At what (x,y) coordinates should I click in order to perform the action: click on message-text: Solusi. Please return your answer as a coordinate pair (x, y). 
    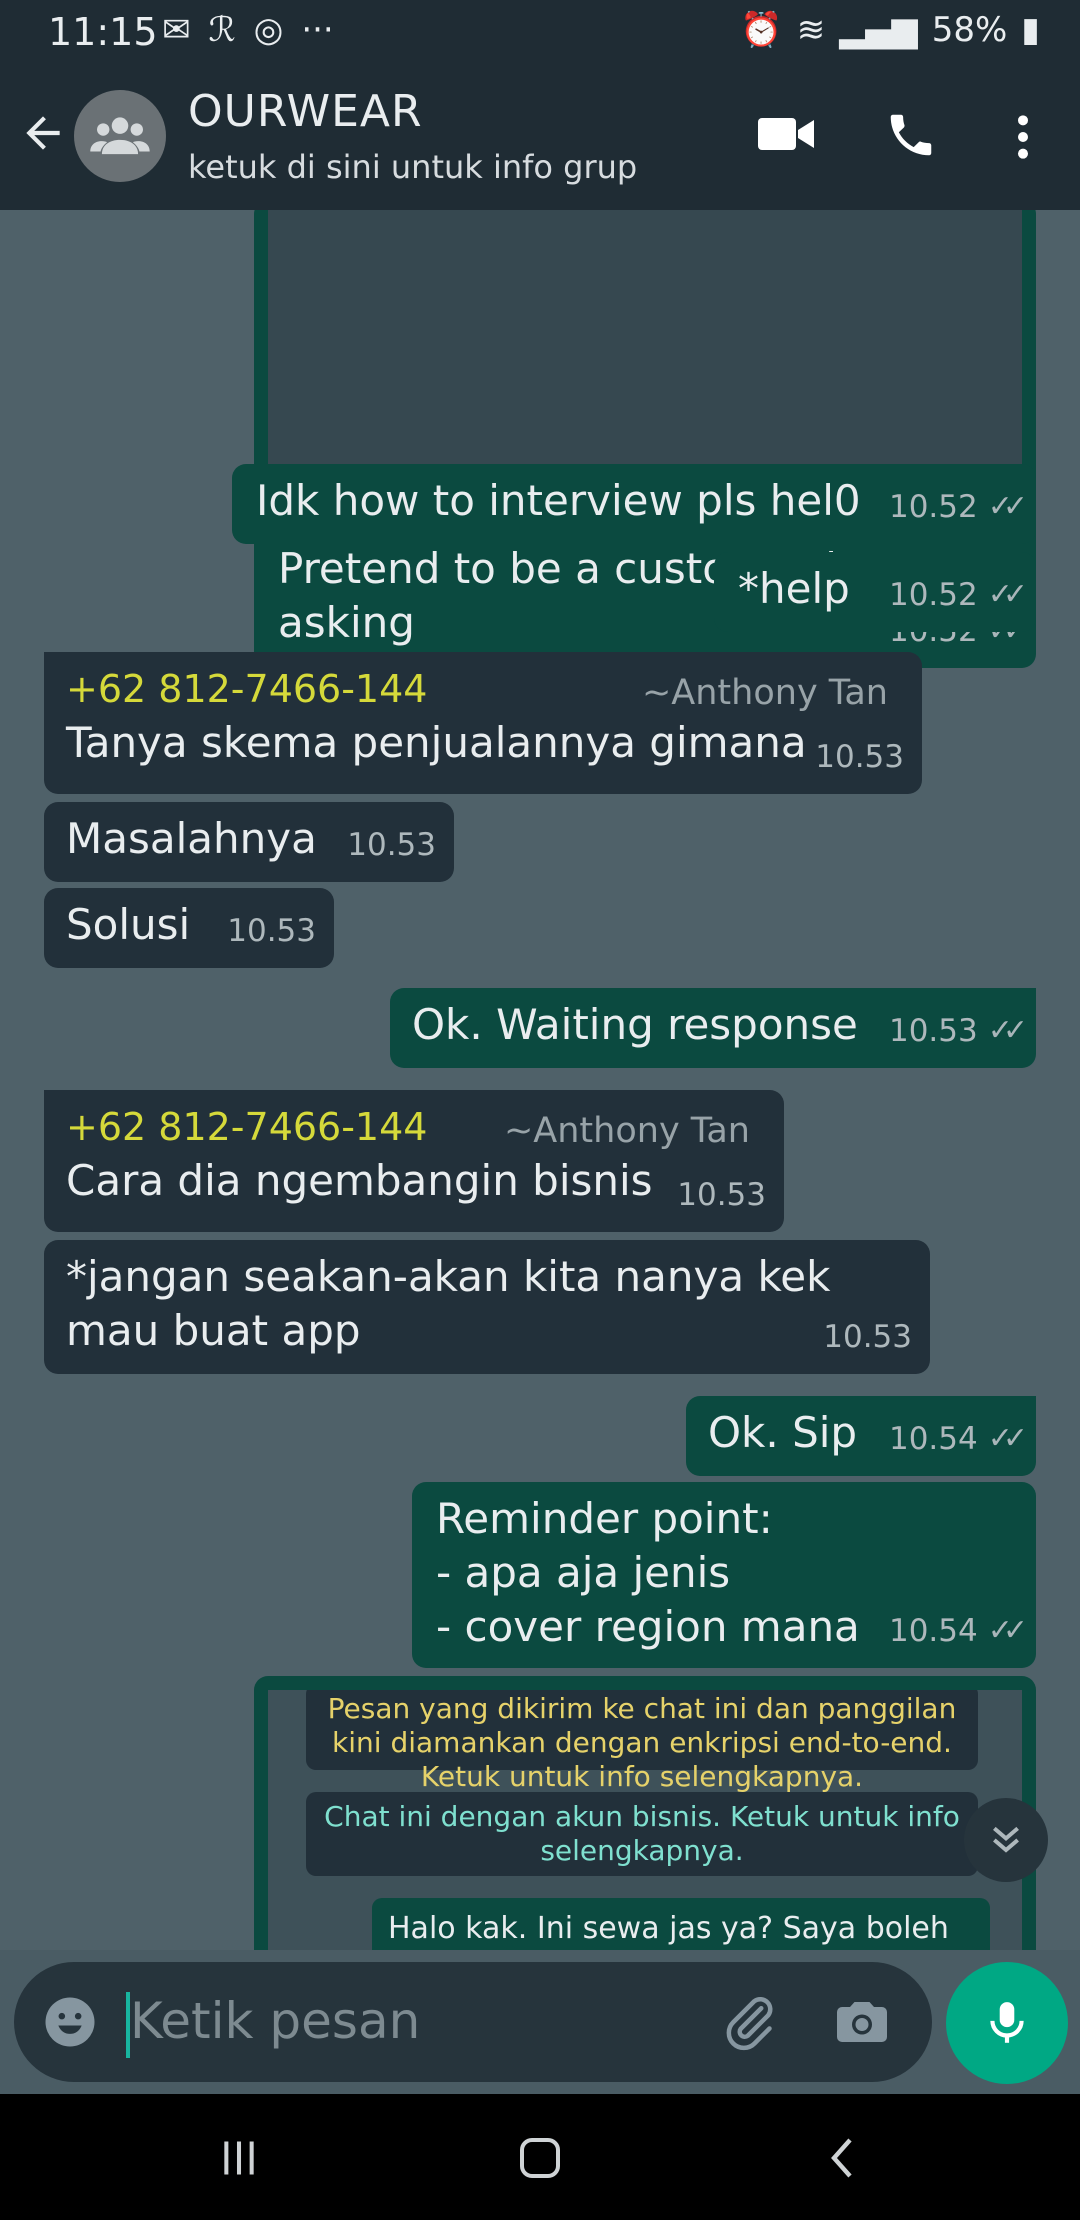
    Looking at the image, I should click on (128, 924).